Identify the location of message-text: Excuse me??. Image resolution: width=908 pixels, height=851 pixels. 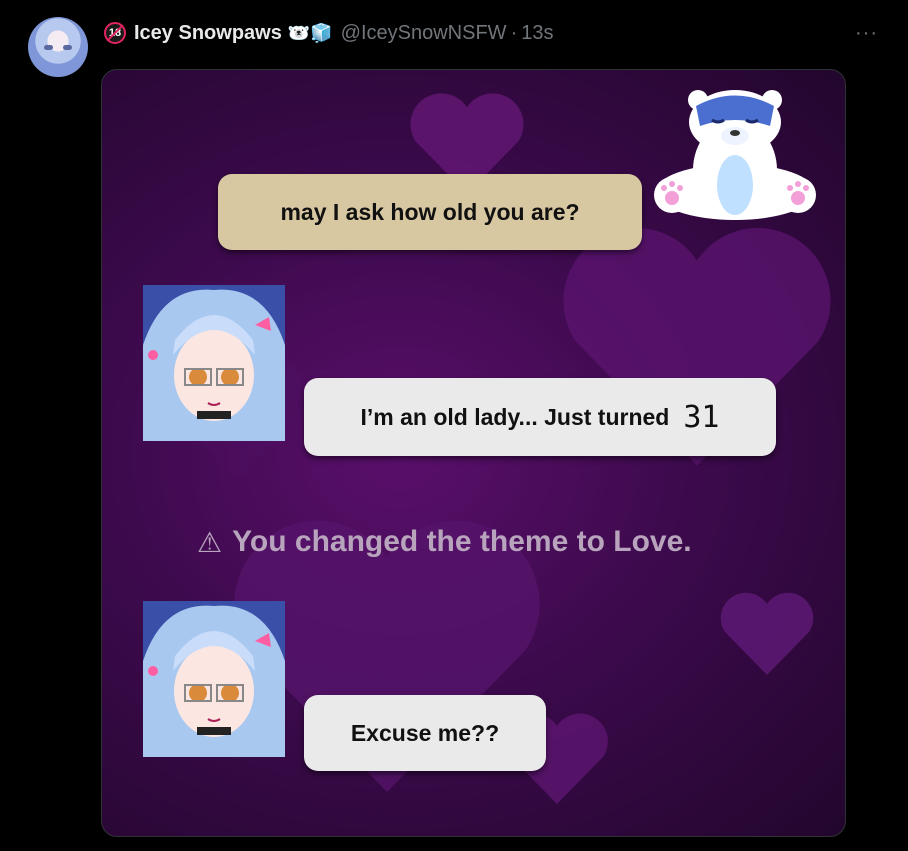
(425, 732).